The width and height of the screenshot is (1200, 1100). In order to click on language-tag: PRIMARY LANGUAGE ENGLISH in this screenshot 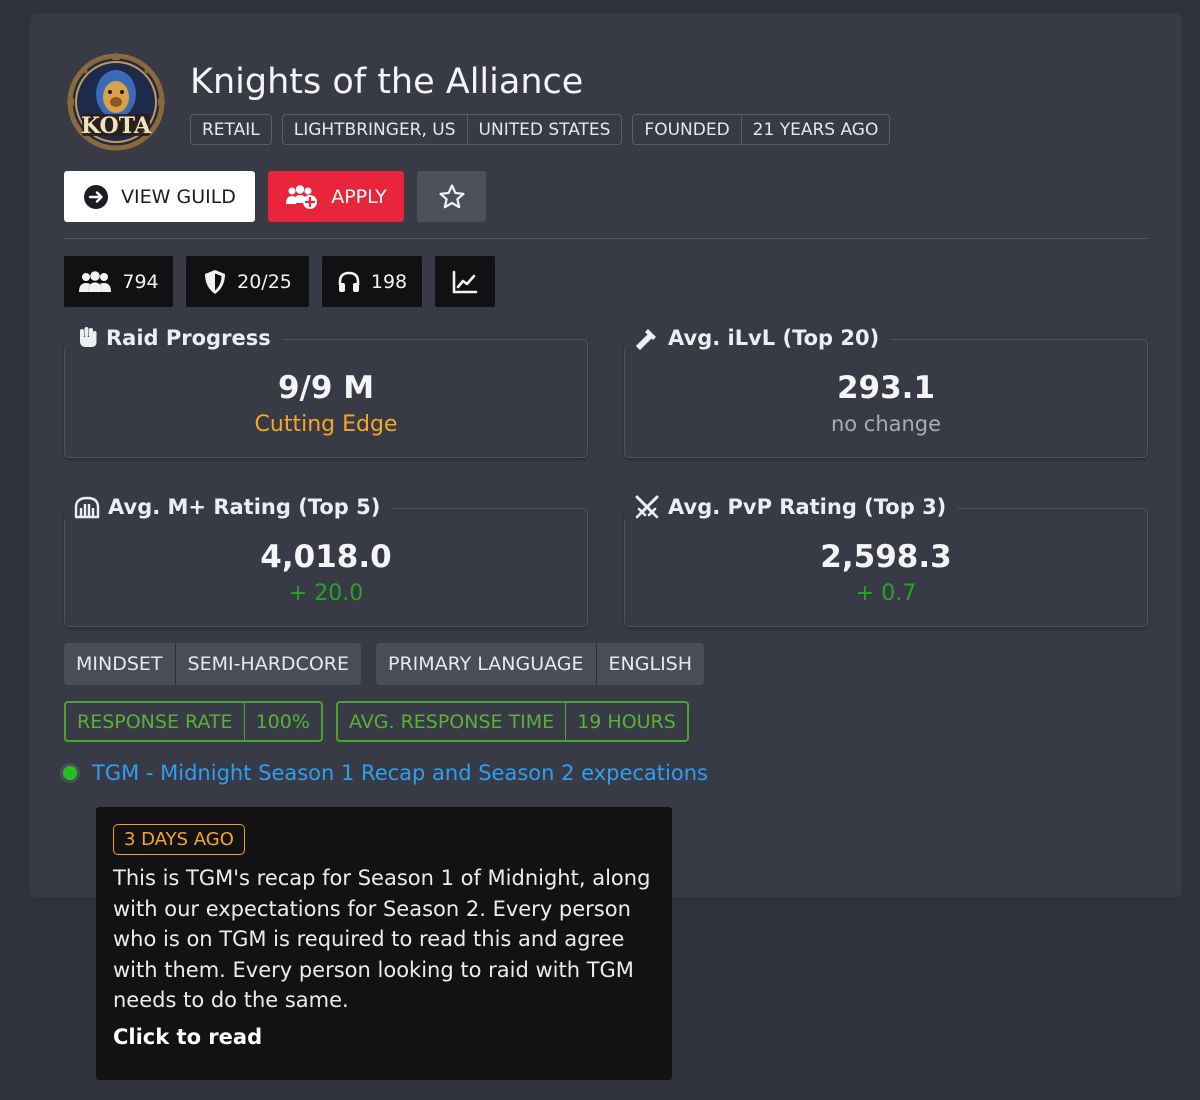, I will do `click(540, 664)`.